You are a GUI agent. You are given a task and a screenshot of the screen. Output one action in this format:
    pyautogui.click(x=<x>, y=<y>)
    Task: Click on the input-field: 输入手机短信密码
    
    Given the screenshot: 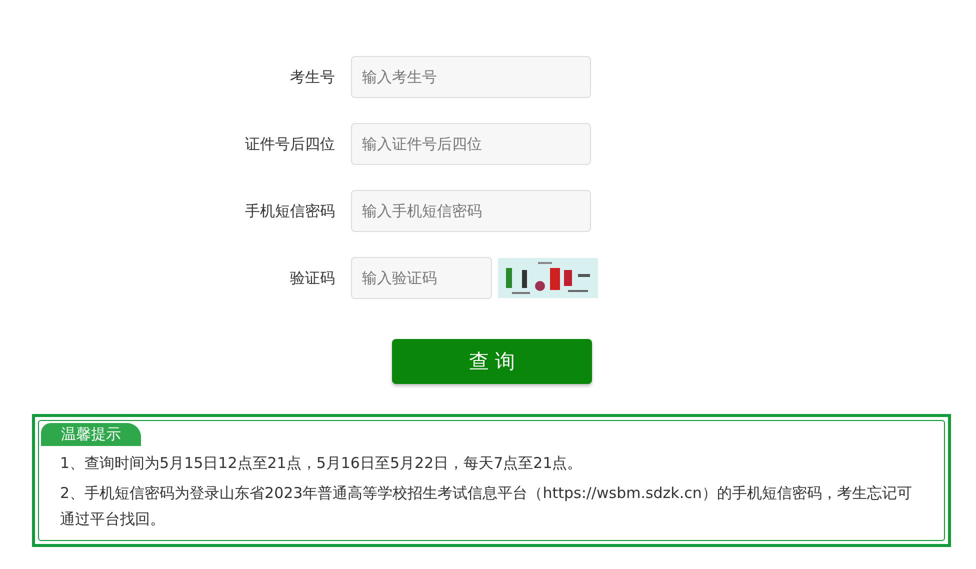 What is the action you would take?
    pyautogui.click(x=471, y=211)
    